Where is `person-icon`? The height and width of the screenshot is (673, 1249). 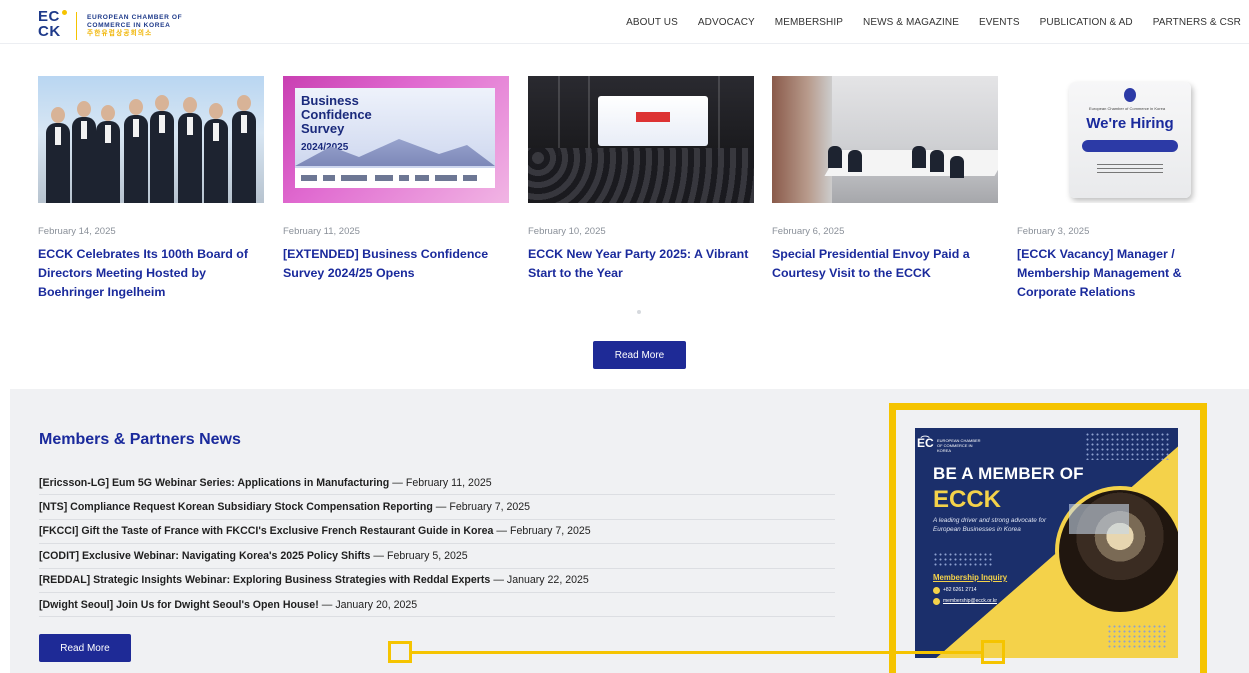
person-icon is located at coordinates (1130, 95).